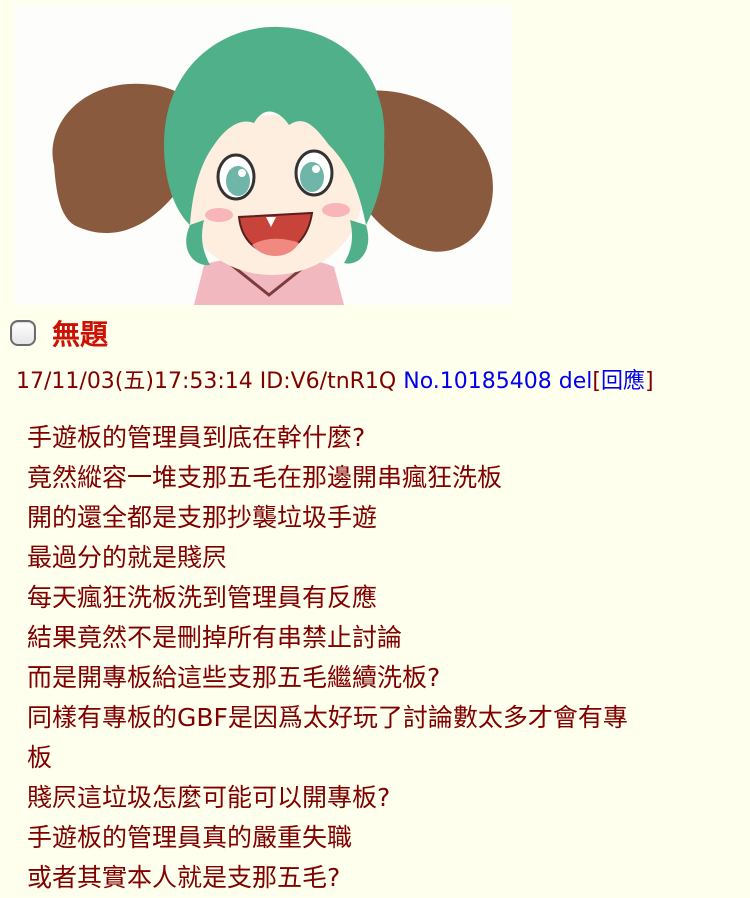 This screenshot has width=750, height=898. Describe the element at coordinates (202, 597) in the screenshot. I see `post-body-line: 每天瘋狂洗板洗到管理員有反應` at that location.